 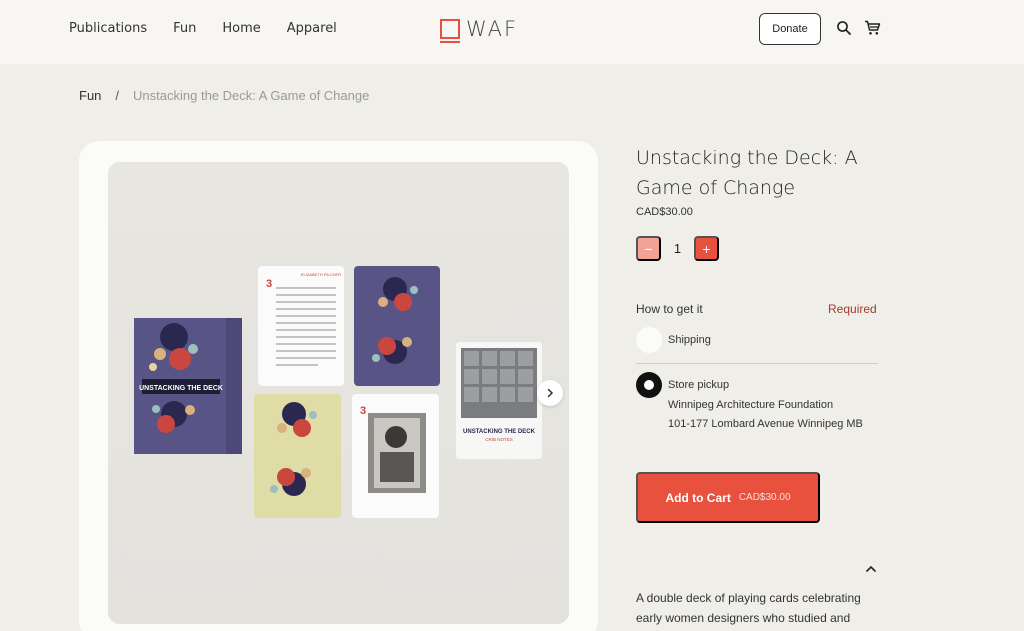 I want to click on breadcrumb-parent-link: Fun, so click(x=90, y=95).